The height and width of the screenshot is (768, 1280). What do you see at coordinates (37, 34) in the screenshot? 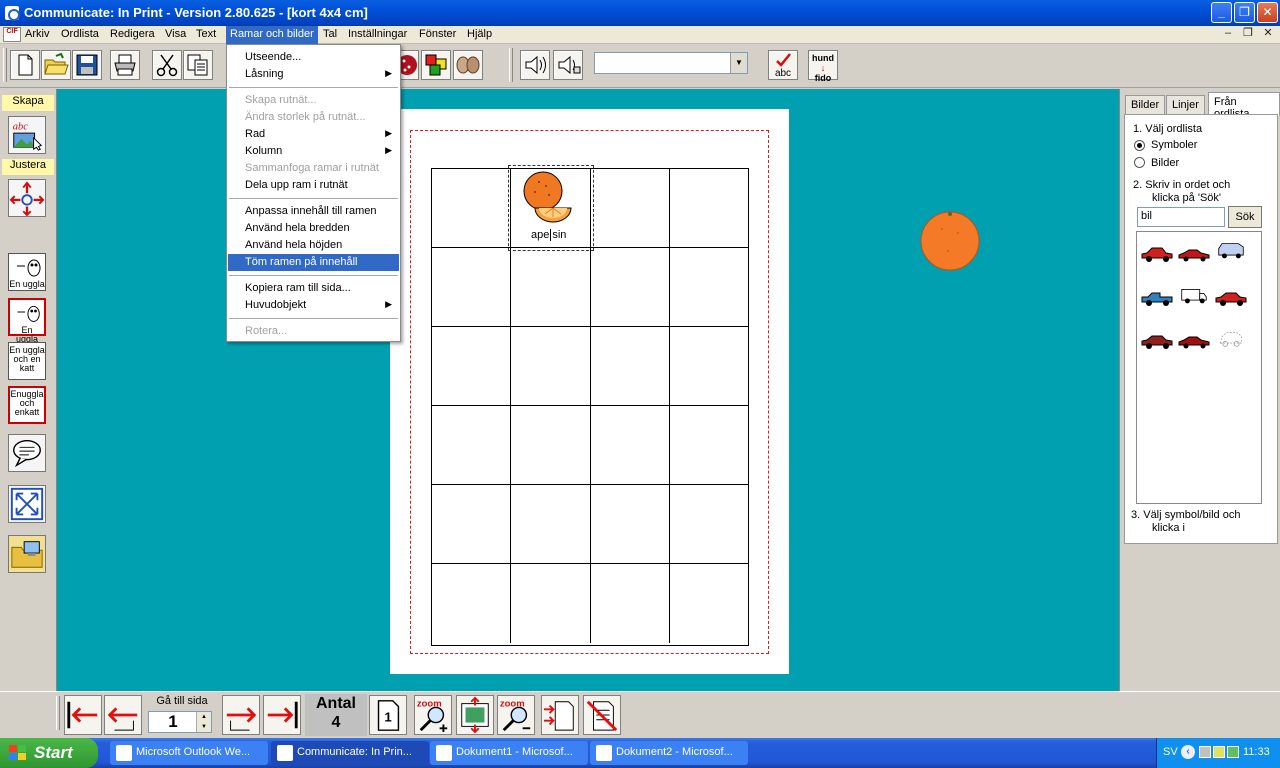
I see `menu-arkiv: Arkiv` at bounding box center [37, 34].